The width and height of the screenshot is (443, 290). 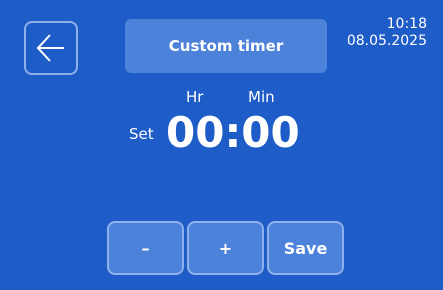 What do you see at coordinates (233, 133) in the screenshot?
I see `timer-value: 00:00` at bounding box center [233, 133].